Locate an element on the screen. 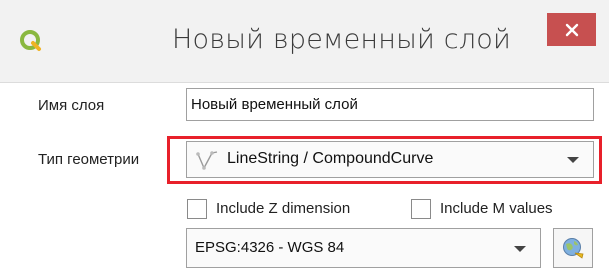 Image resolution: width=609 pixels, height=278 pixels. include-z-label: Include Z dimension is located at coordinates (283, 208).